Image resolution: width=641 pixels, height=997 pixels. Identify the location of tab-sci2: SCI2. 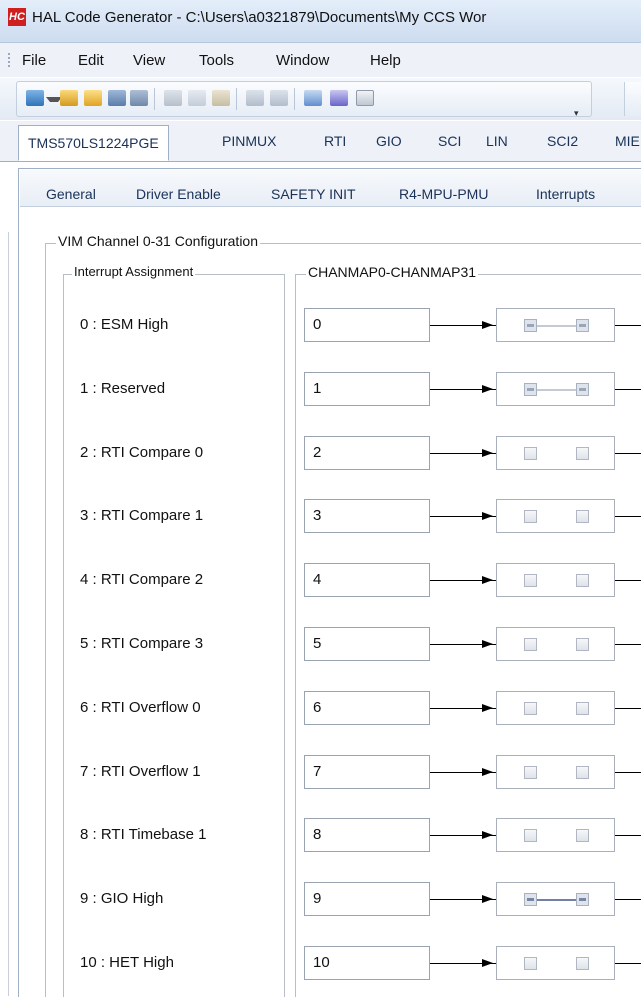
(562, 141).